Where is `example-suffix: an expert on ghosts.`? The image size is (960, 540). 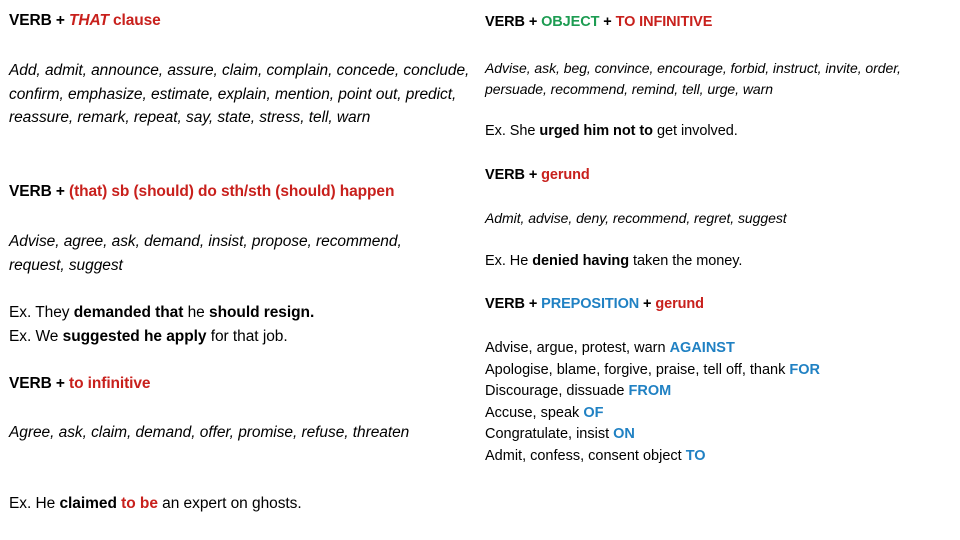
example-suffix: an expert on ghosts. is located at coordinates (229, 503).